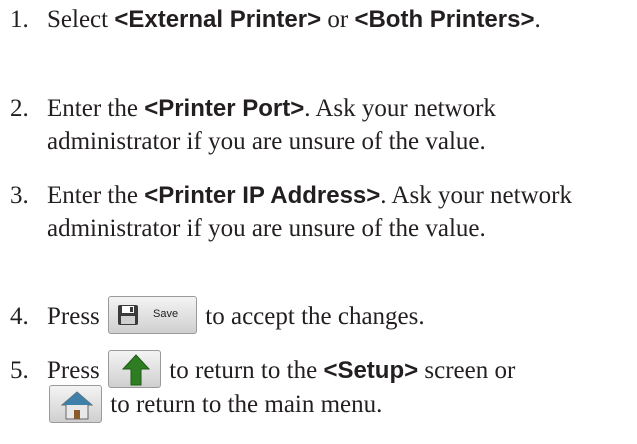 The height and width of the screenshot is (444, 637). What do you see at coordinates (218, 19) in the screenshot?
I see `option-external-printer: <External Printer>` at bounding box center [218, 19].